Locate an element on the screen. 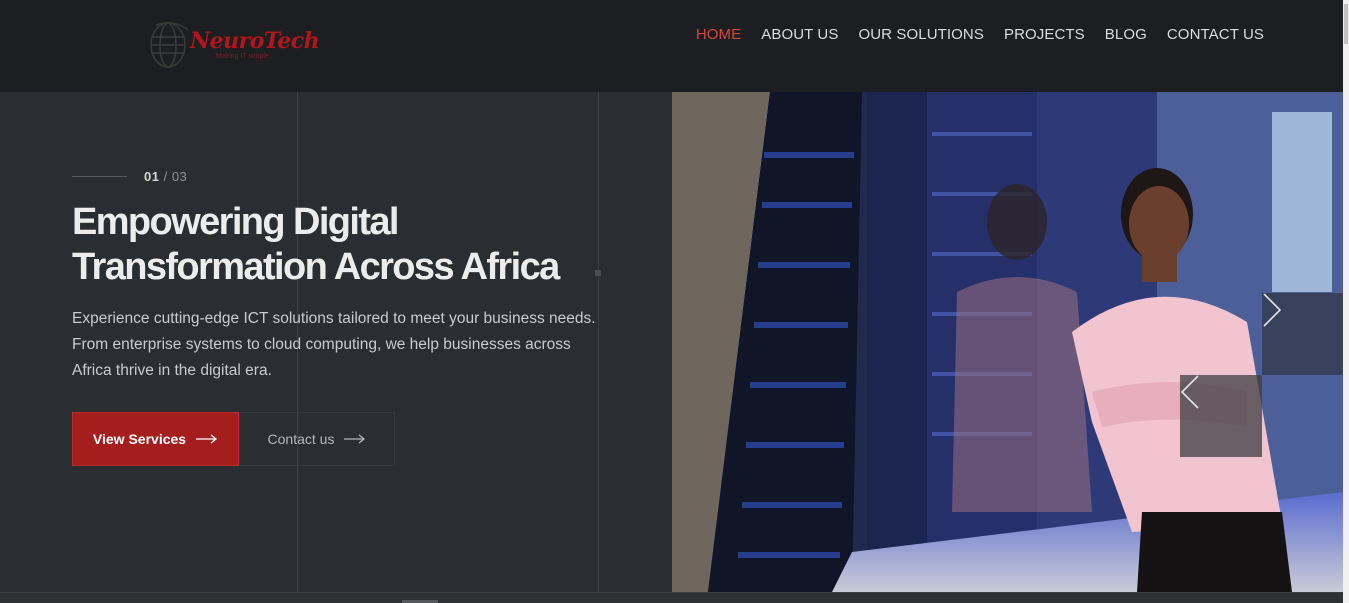  vertical-scroll-thumb is located at coordinates (1346, 24).